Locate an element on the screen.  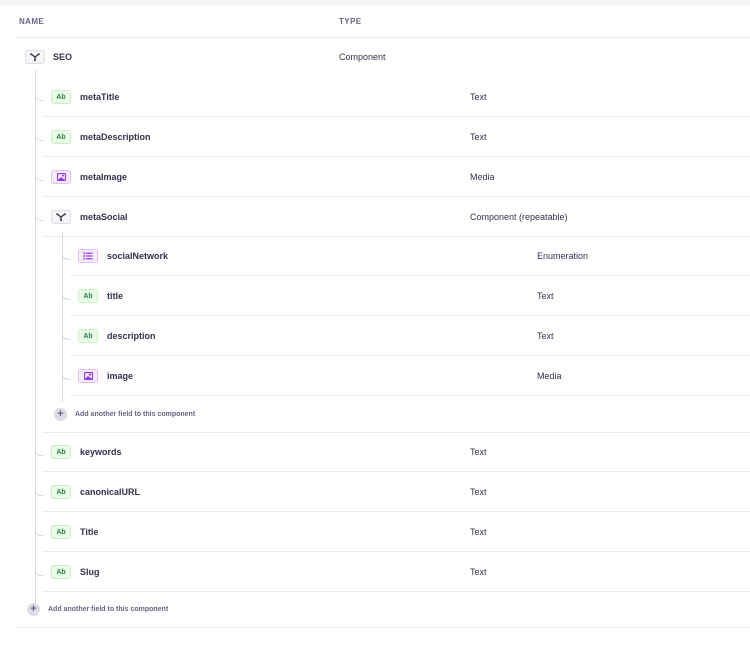
field-name: image is located at coordinates (120, 376).